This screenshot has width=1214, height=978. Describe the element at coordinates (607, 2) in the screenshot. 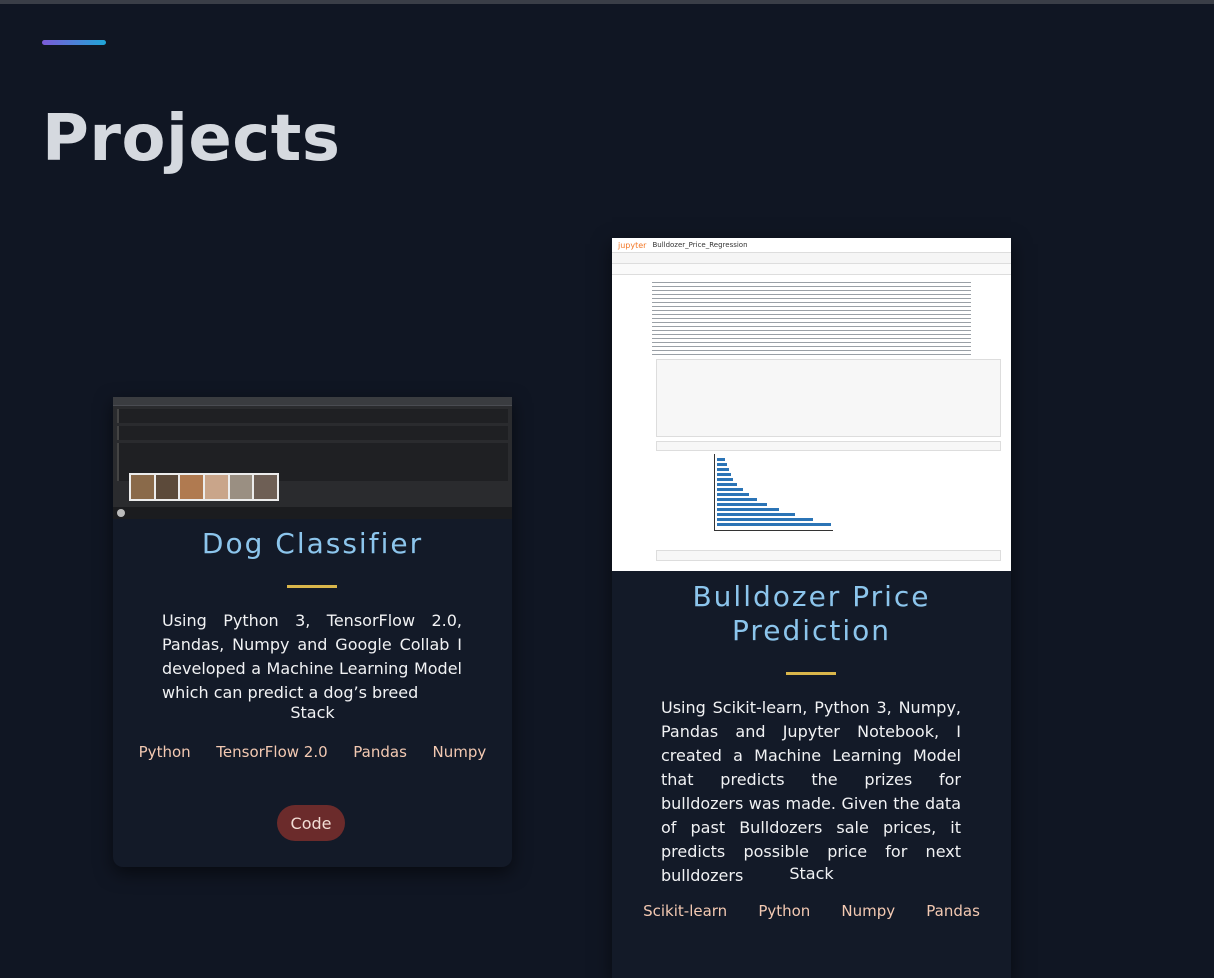

I see `top-border` at that location.